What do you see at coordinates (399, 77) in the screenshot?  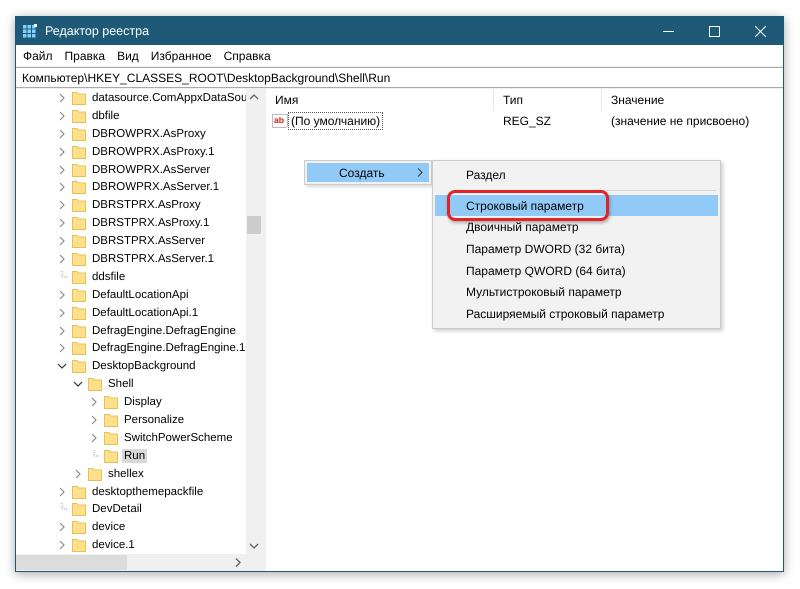 I see `address-bar: Компьютер\HKEY_CLASSES_ROOT\DesktopBackground\Shell\Run` at bounding box center [399, 77].